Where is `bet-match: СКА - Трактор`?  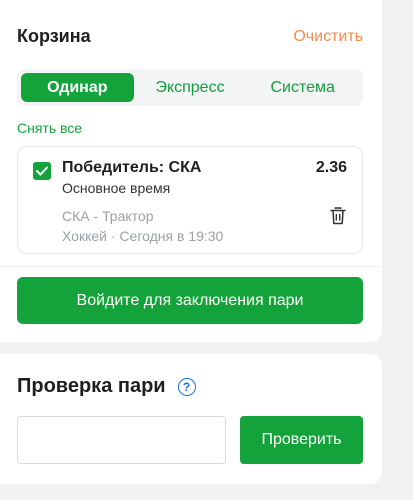
bet-match: СКА - Трактор is located at coordinates (108, 216).